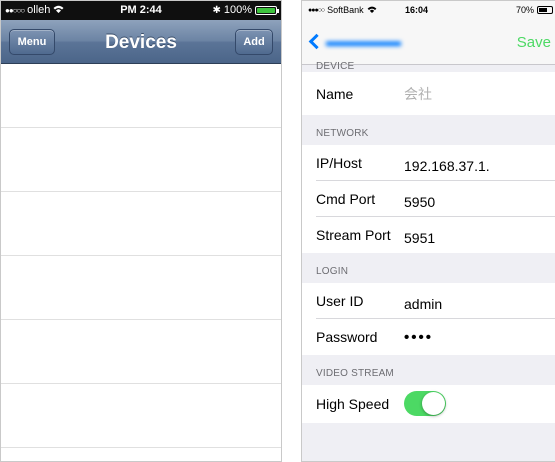 This screenshot has width=555, height=462. I want to click on nav-bar: ▬▬▬▬▬ Save, so click(428, 43).